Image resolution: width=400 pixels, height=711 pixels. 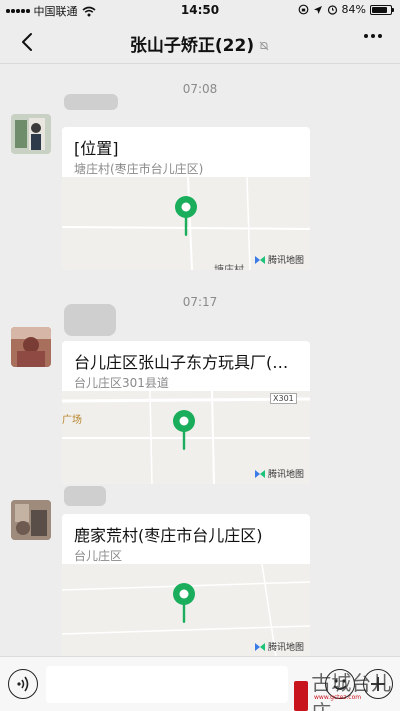 I want to click on location-card: 台儿庄区张山子东方玩具厂(… 台儿庄区301县道 广场 X301 腾讯地图, so click(x=186, y=412).